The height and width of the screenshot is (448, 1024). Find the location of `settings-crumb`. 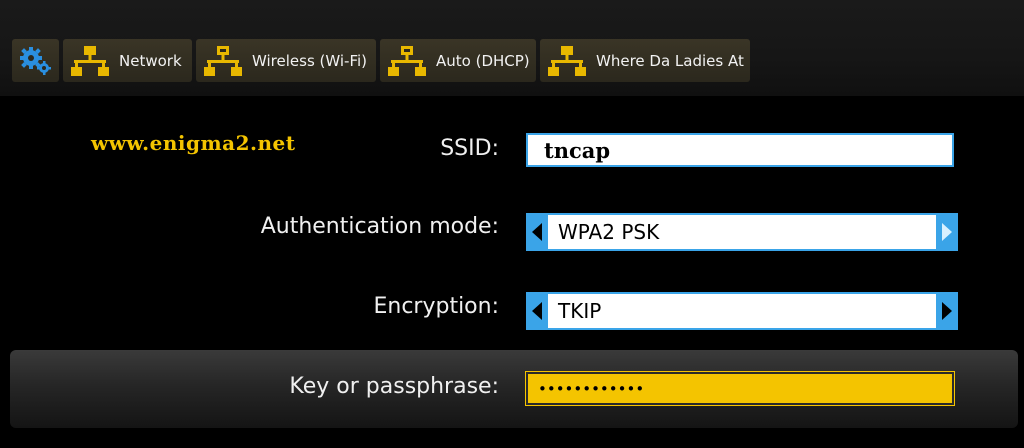

settings-crumb is located at coordinates (35, 60).